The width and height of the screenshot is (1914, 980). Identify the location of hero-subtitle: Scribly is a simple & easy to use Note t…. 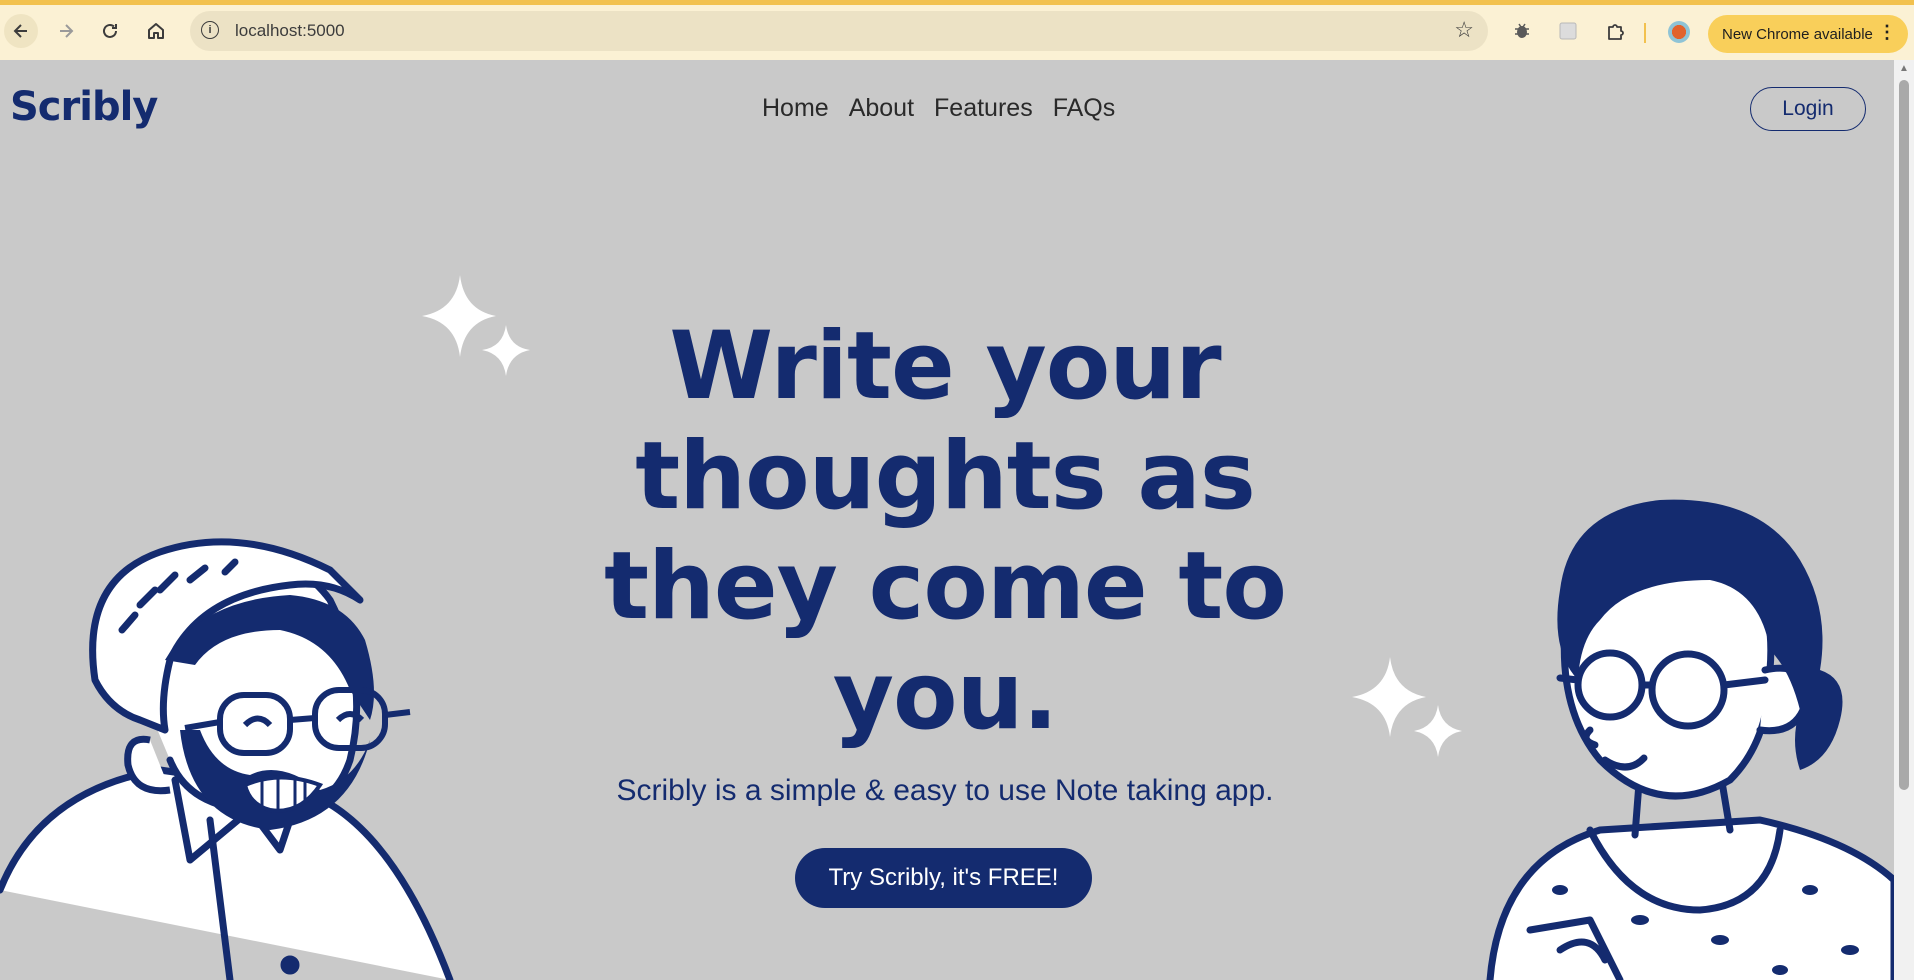
(945, 790).